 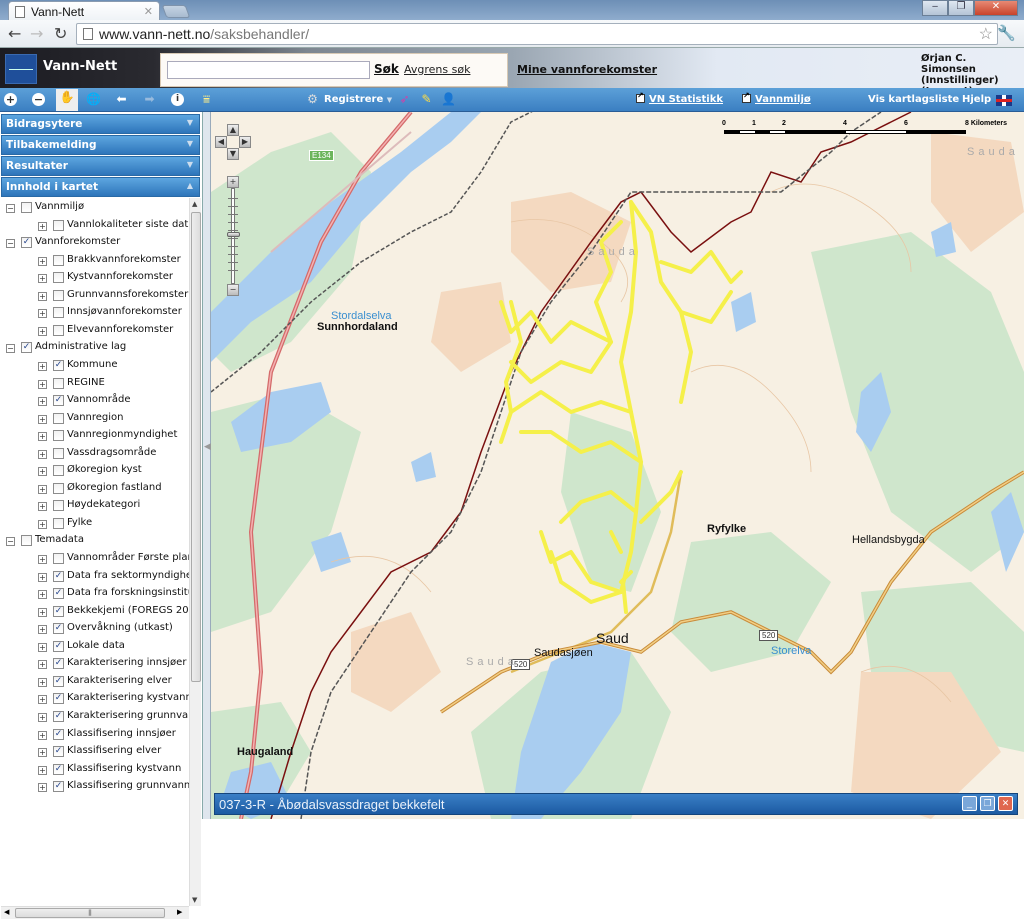 I want to click on show-layer-list-link: Vis kartlagsliste, so click(x=913, y=99).